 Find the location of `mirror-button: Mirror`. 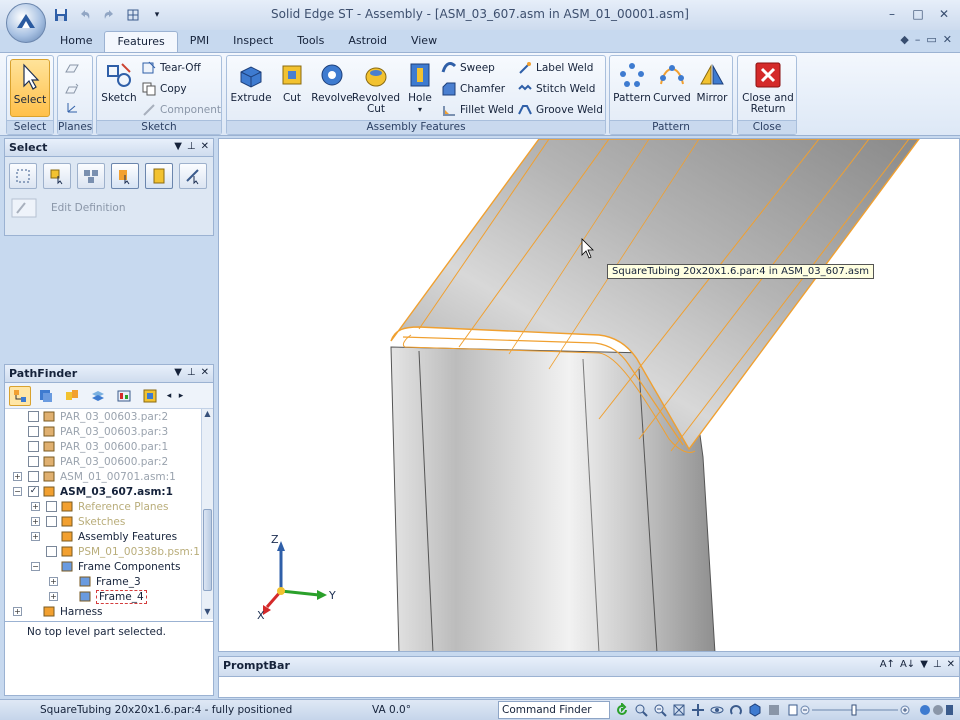

mirror-button: Mirror is located at coordinates (712, 82).